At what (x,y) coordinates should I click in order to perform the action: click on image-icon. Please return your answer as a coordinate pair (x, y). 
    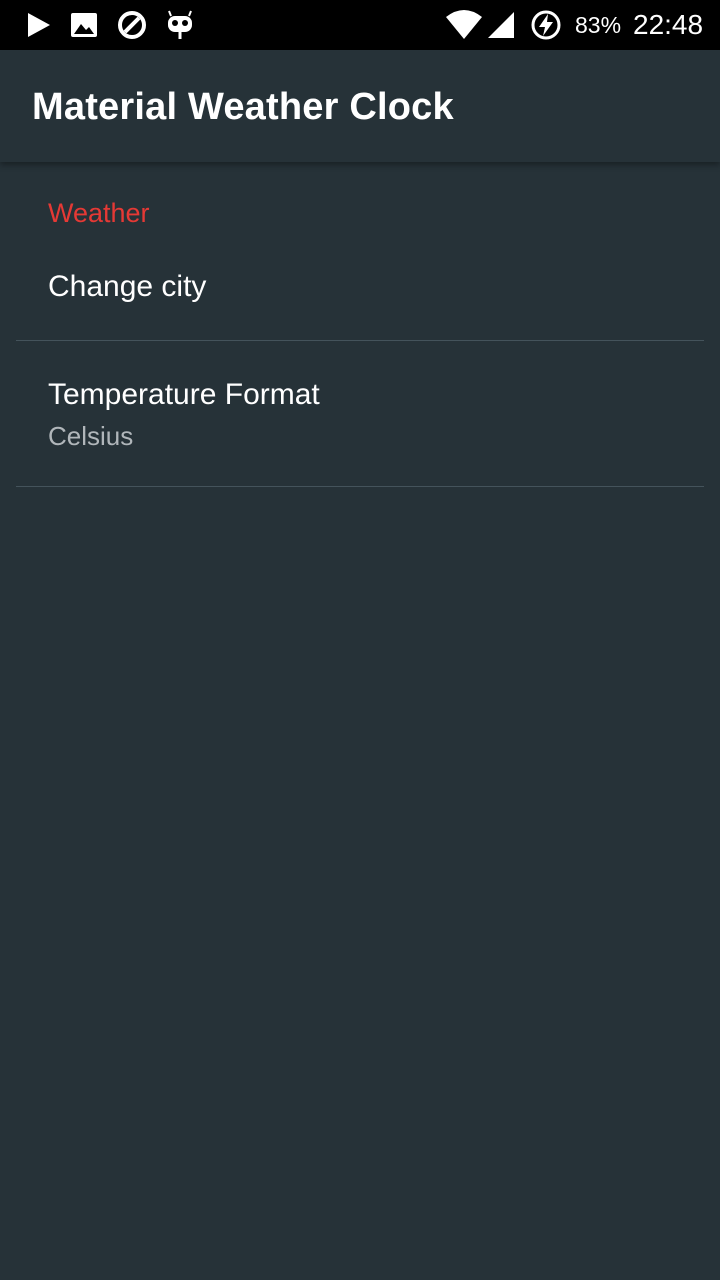
    Looking at the image, I should click on (84, 25).